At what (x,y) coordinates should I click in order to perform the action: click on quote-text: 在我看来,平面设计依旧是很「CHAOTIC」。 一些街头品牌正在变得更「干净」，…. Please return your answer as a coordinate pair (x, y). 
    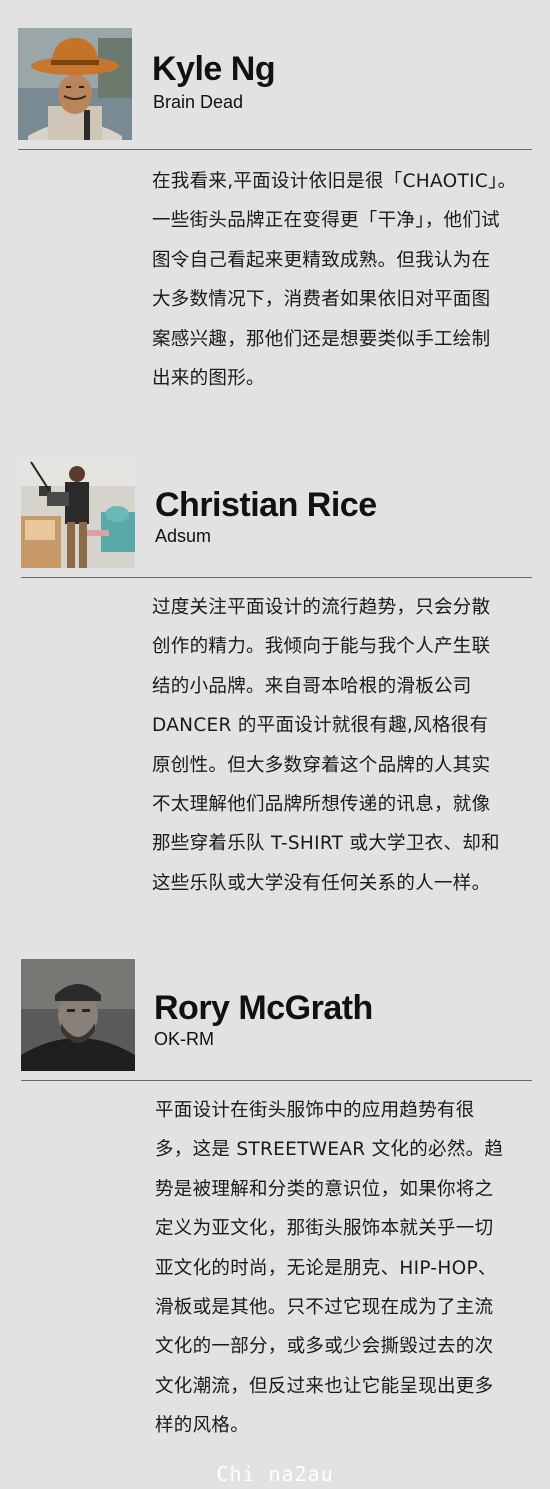
    Looking at the image, I should click on (341, 280).